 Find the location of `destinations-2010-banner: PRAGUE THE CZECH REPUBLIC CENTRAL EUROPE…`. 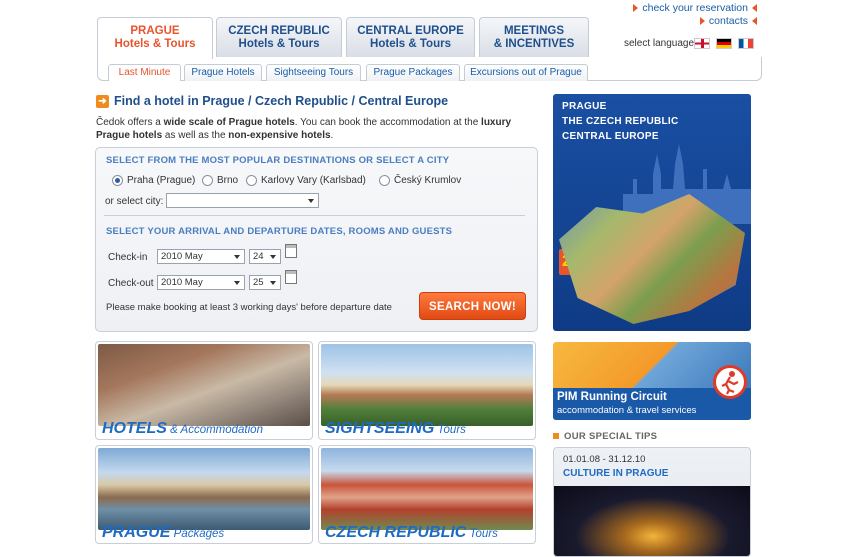

destinations-2010-banner: PRAGUE THE CZECH REPUBLIC CENTRAL EUROPE… is located at coordinates (652, 212).